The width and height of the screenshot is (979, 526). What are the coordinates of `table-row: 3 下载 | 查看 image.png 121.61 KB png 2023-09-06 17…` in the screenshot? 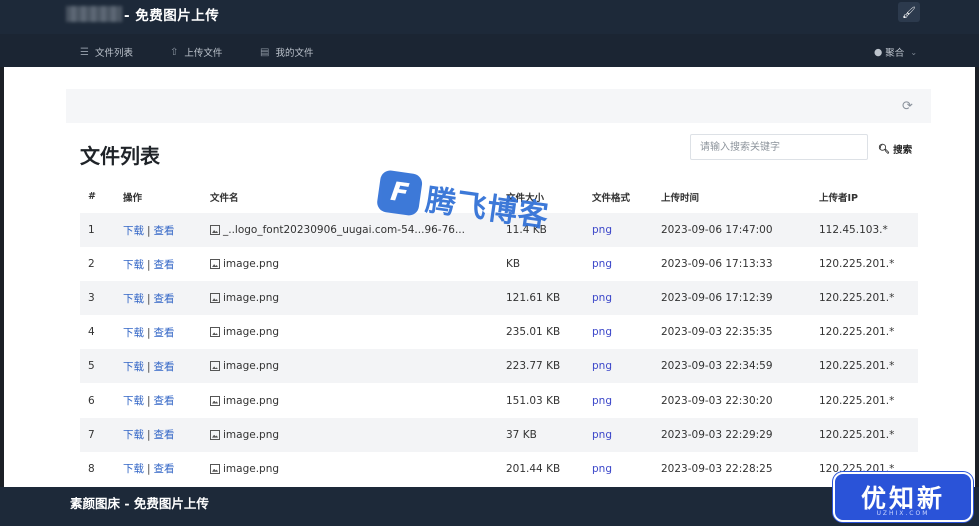 It's located at (499, 298).